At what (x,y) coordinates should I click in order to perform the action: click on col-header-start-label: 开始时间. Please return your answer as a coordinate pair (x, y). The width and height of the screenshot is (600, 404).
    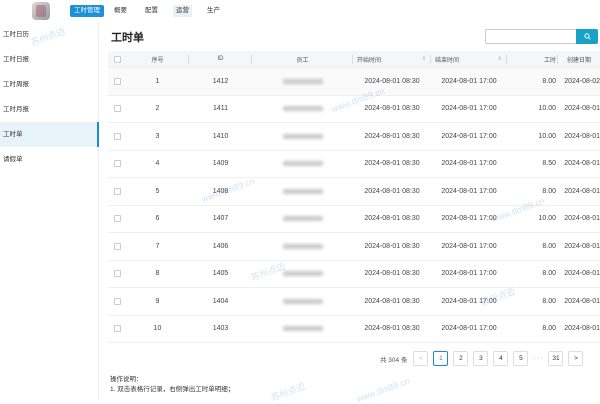
    Looking at the image, I should click on (369, 60).